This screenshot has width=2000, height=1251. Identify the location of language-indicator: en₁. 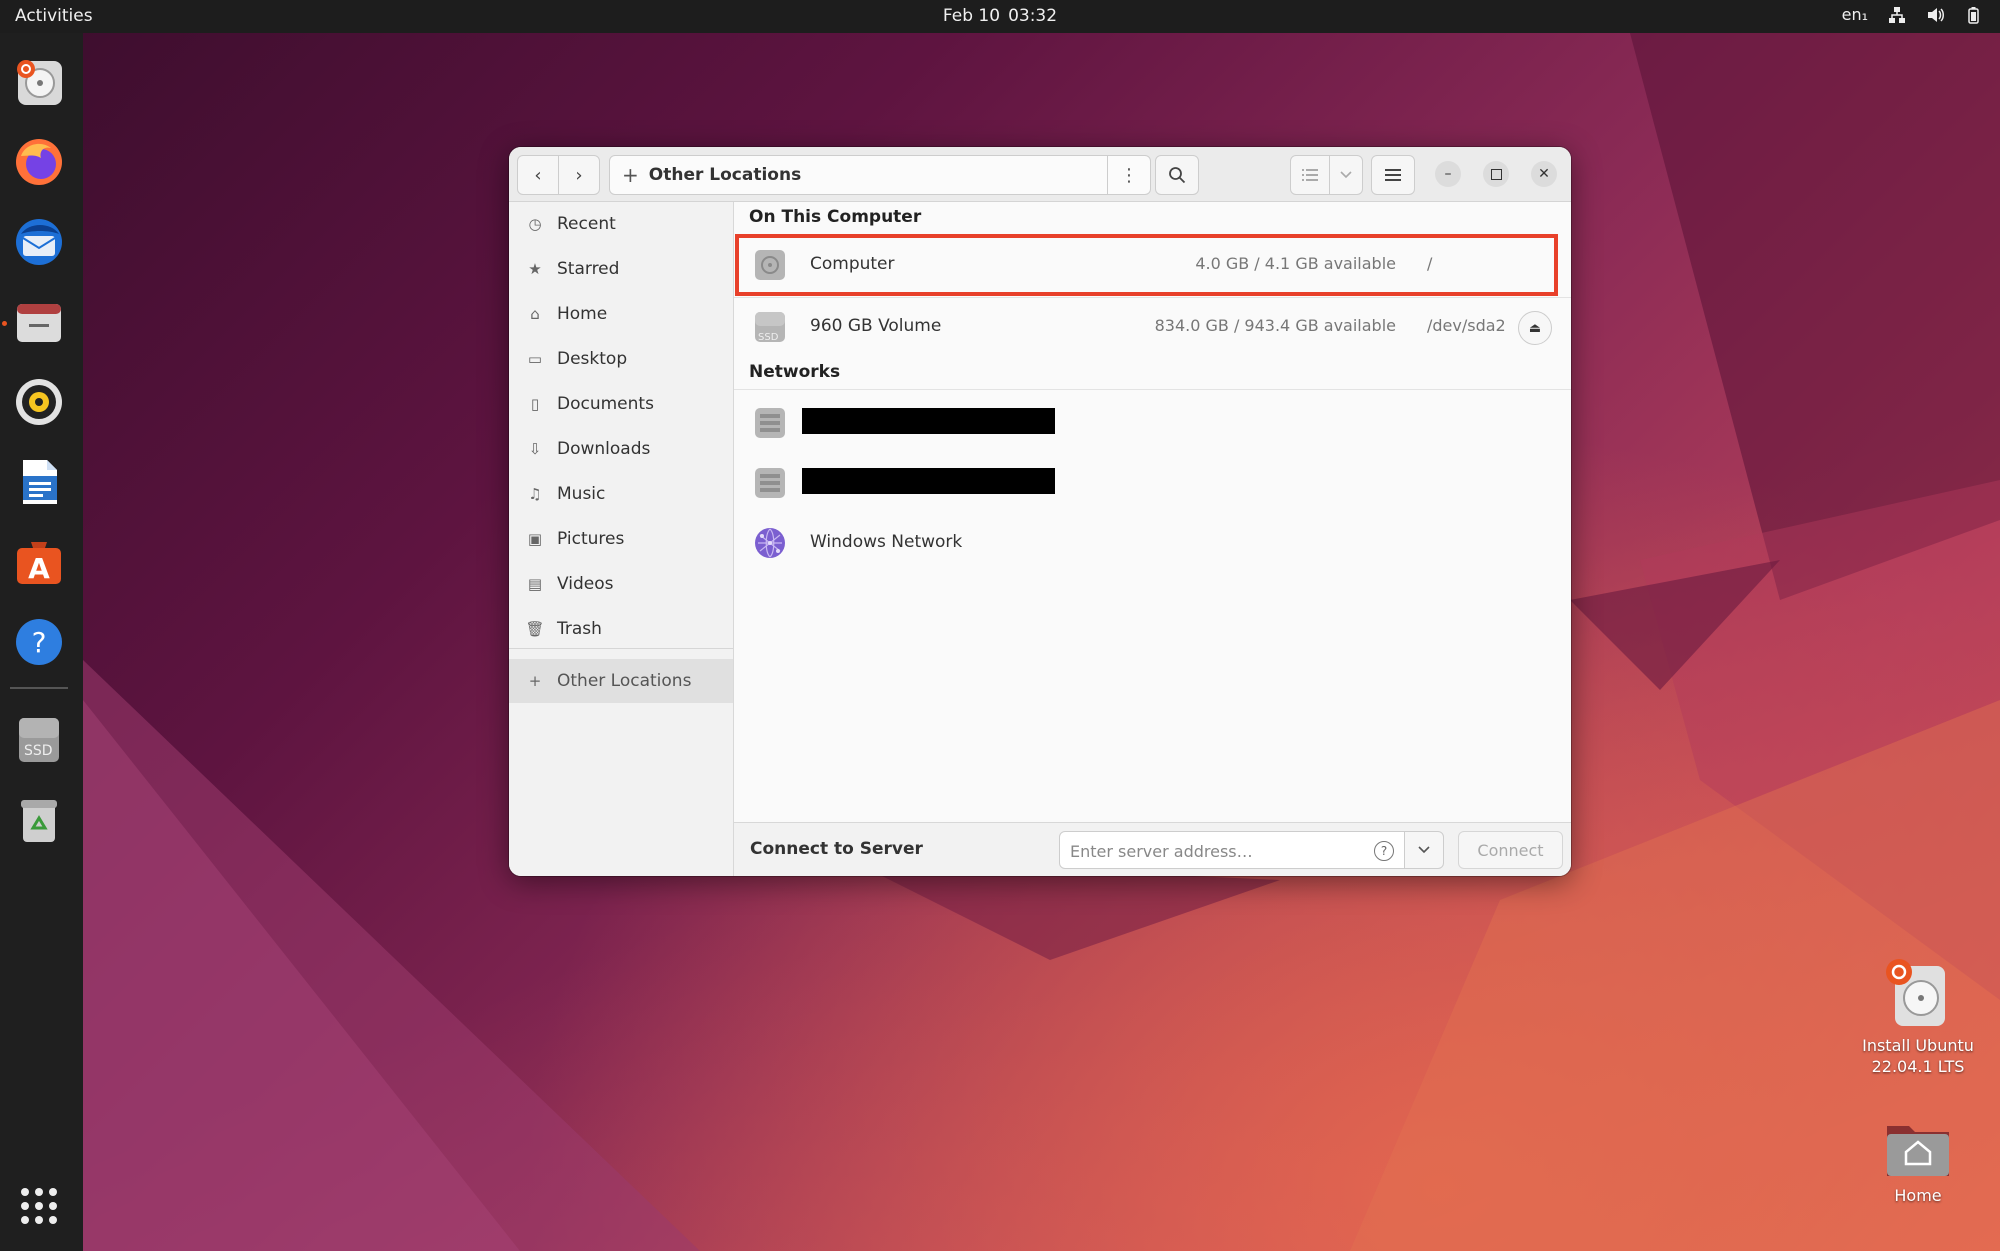
(1855, 14).